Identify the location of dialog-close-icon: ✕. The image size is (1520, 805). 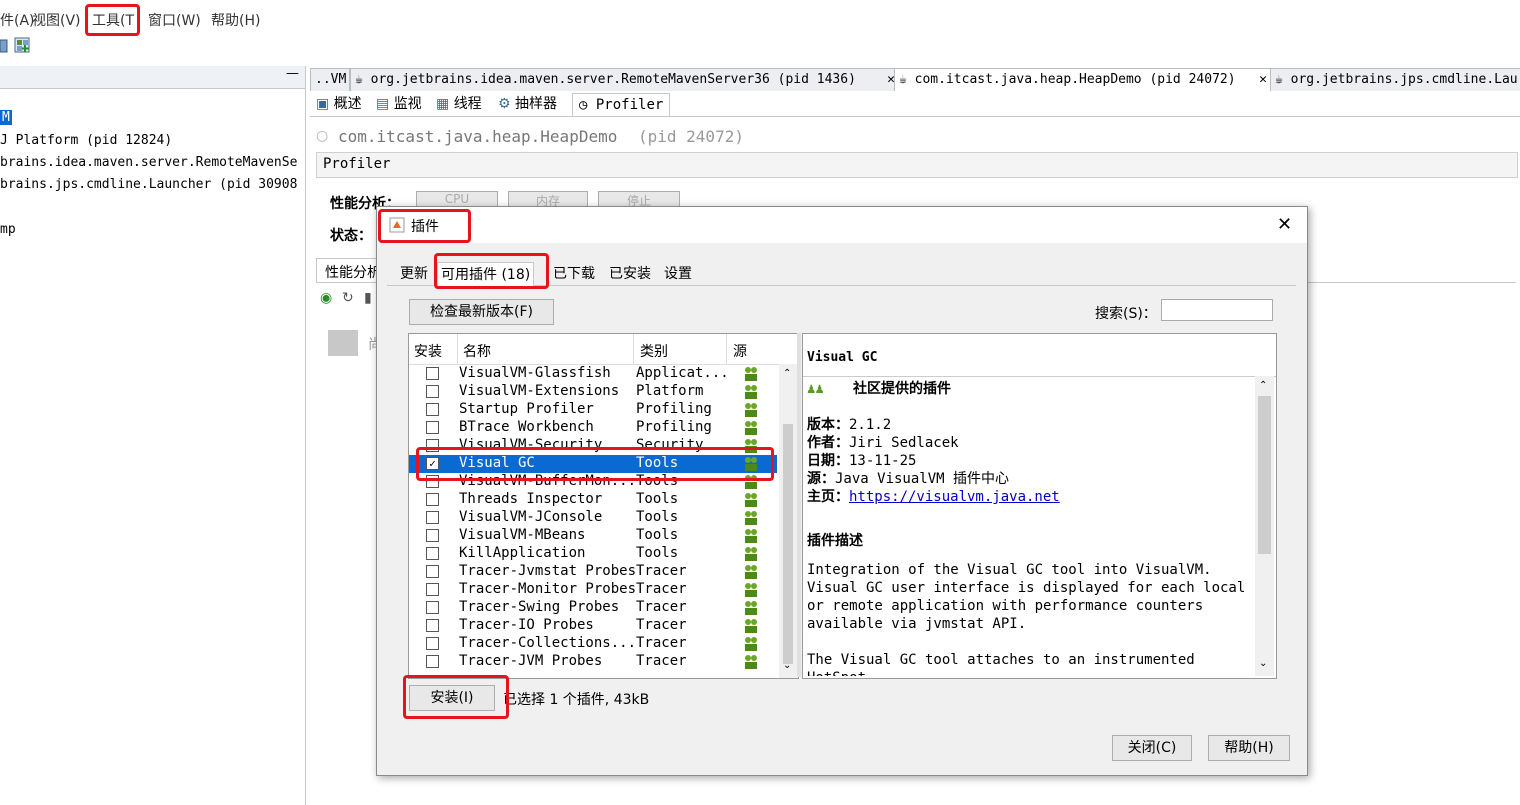
(1284, 224).